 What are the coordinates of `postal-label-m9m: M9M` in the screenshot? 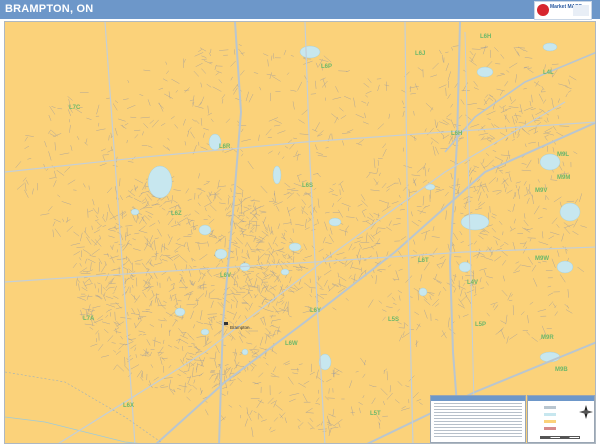 It's located at (563, 178).